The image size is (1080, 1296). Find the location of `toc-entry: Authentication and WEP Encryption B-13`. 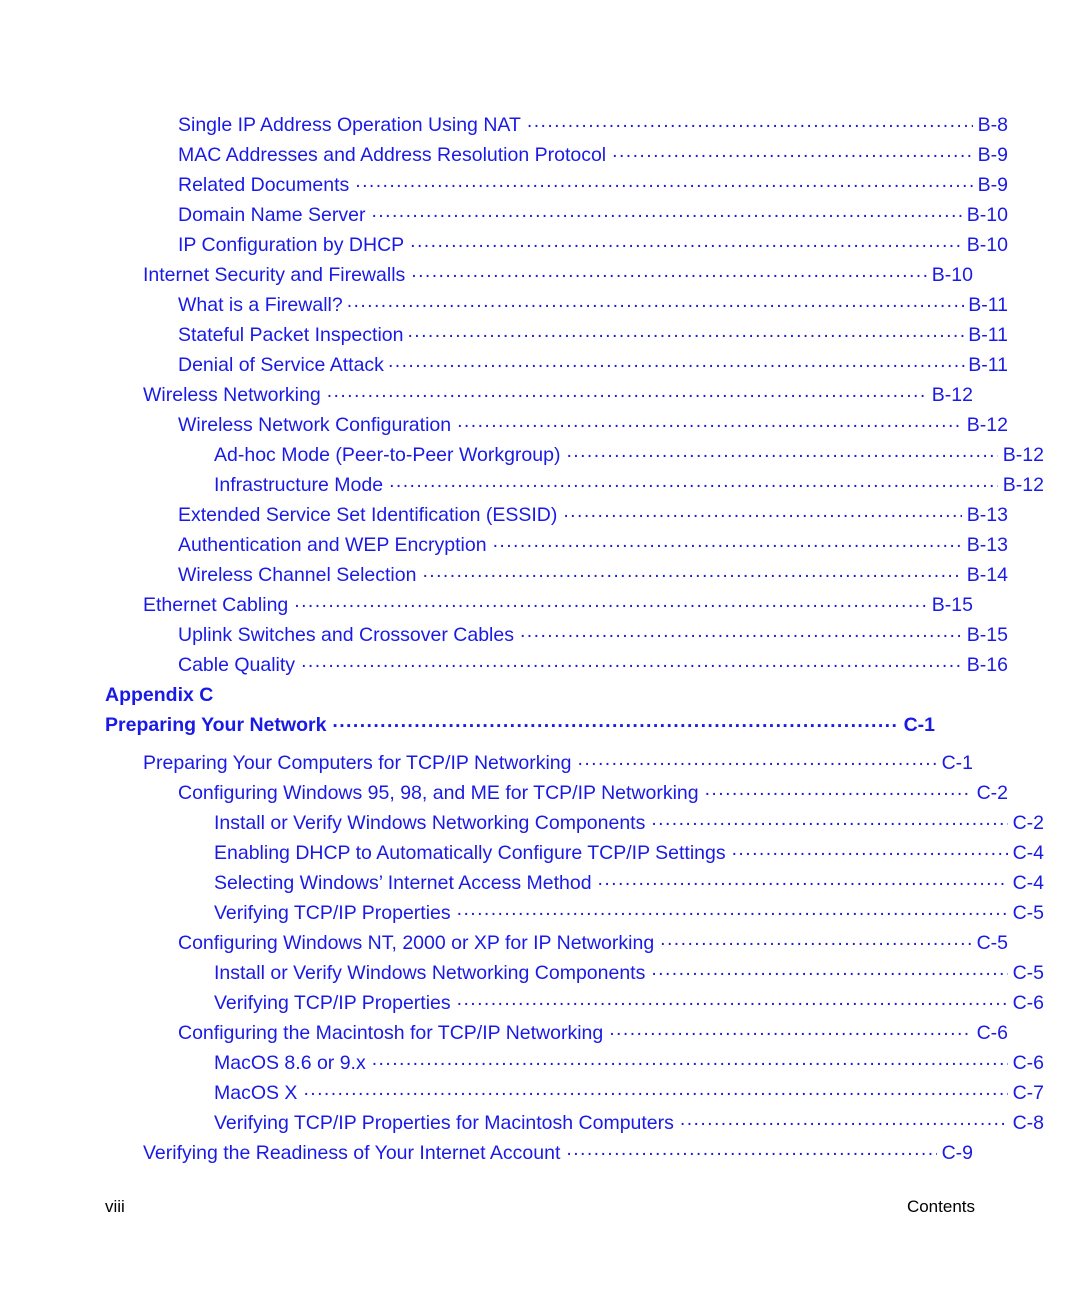

toc-entry: Authentication and WEP Encryption B-13 is located at coordinates (556, 545).